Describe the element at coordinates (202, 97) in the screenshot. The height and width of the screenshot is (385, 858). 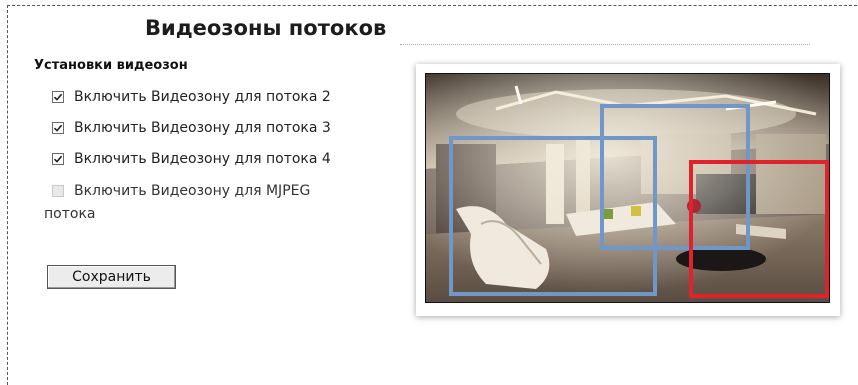
I see `option-label: Включить Видеозону для потока 2` at that location.